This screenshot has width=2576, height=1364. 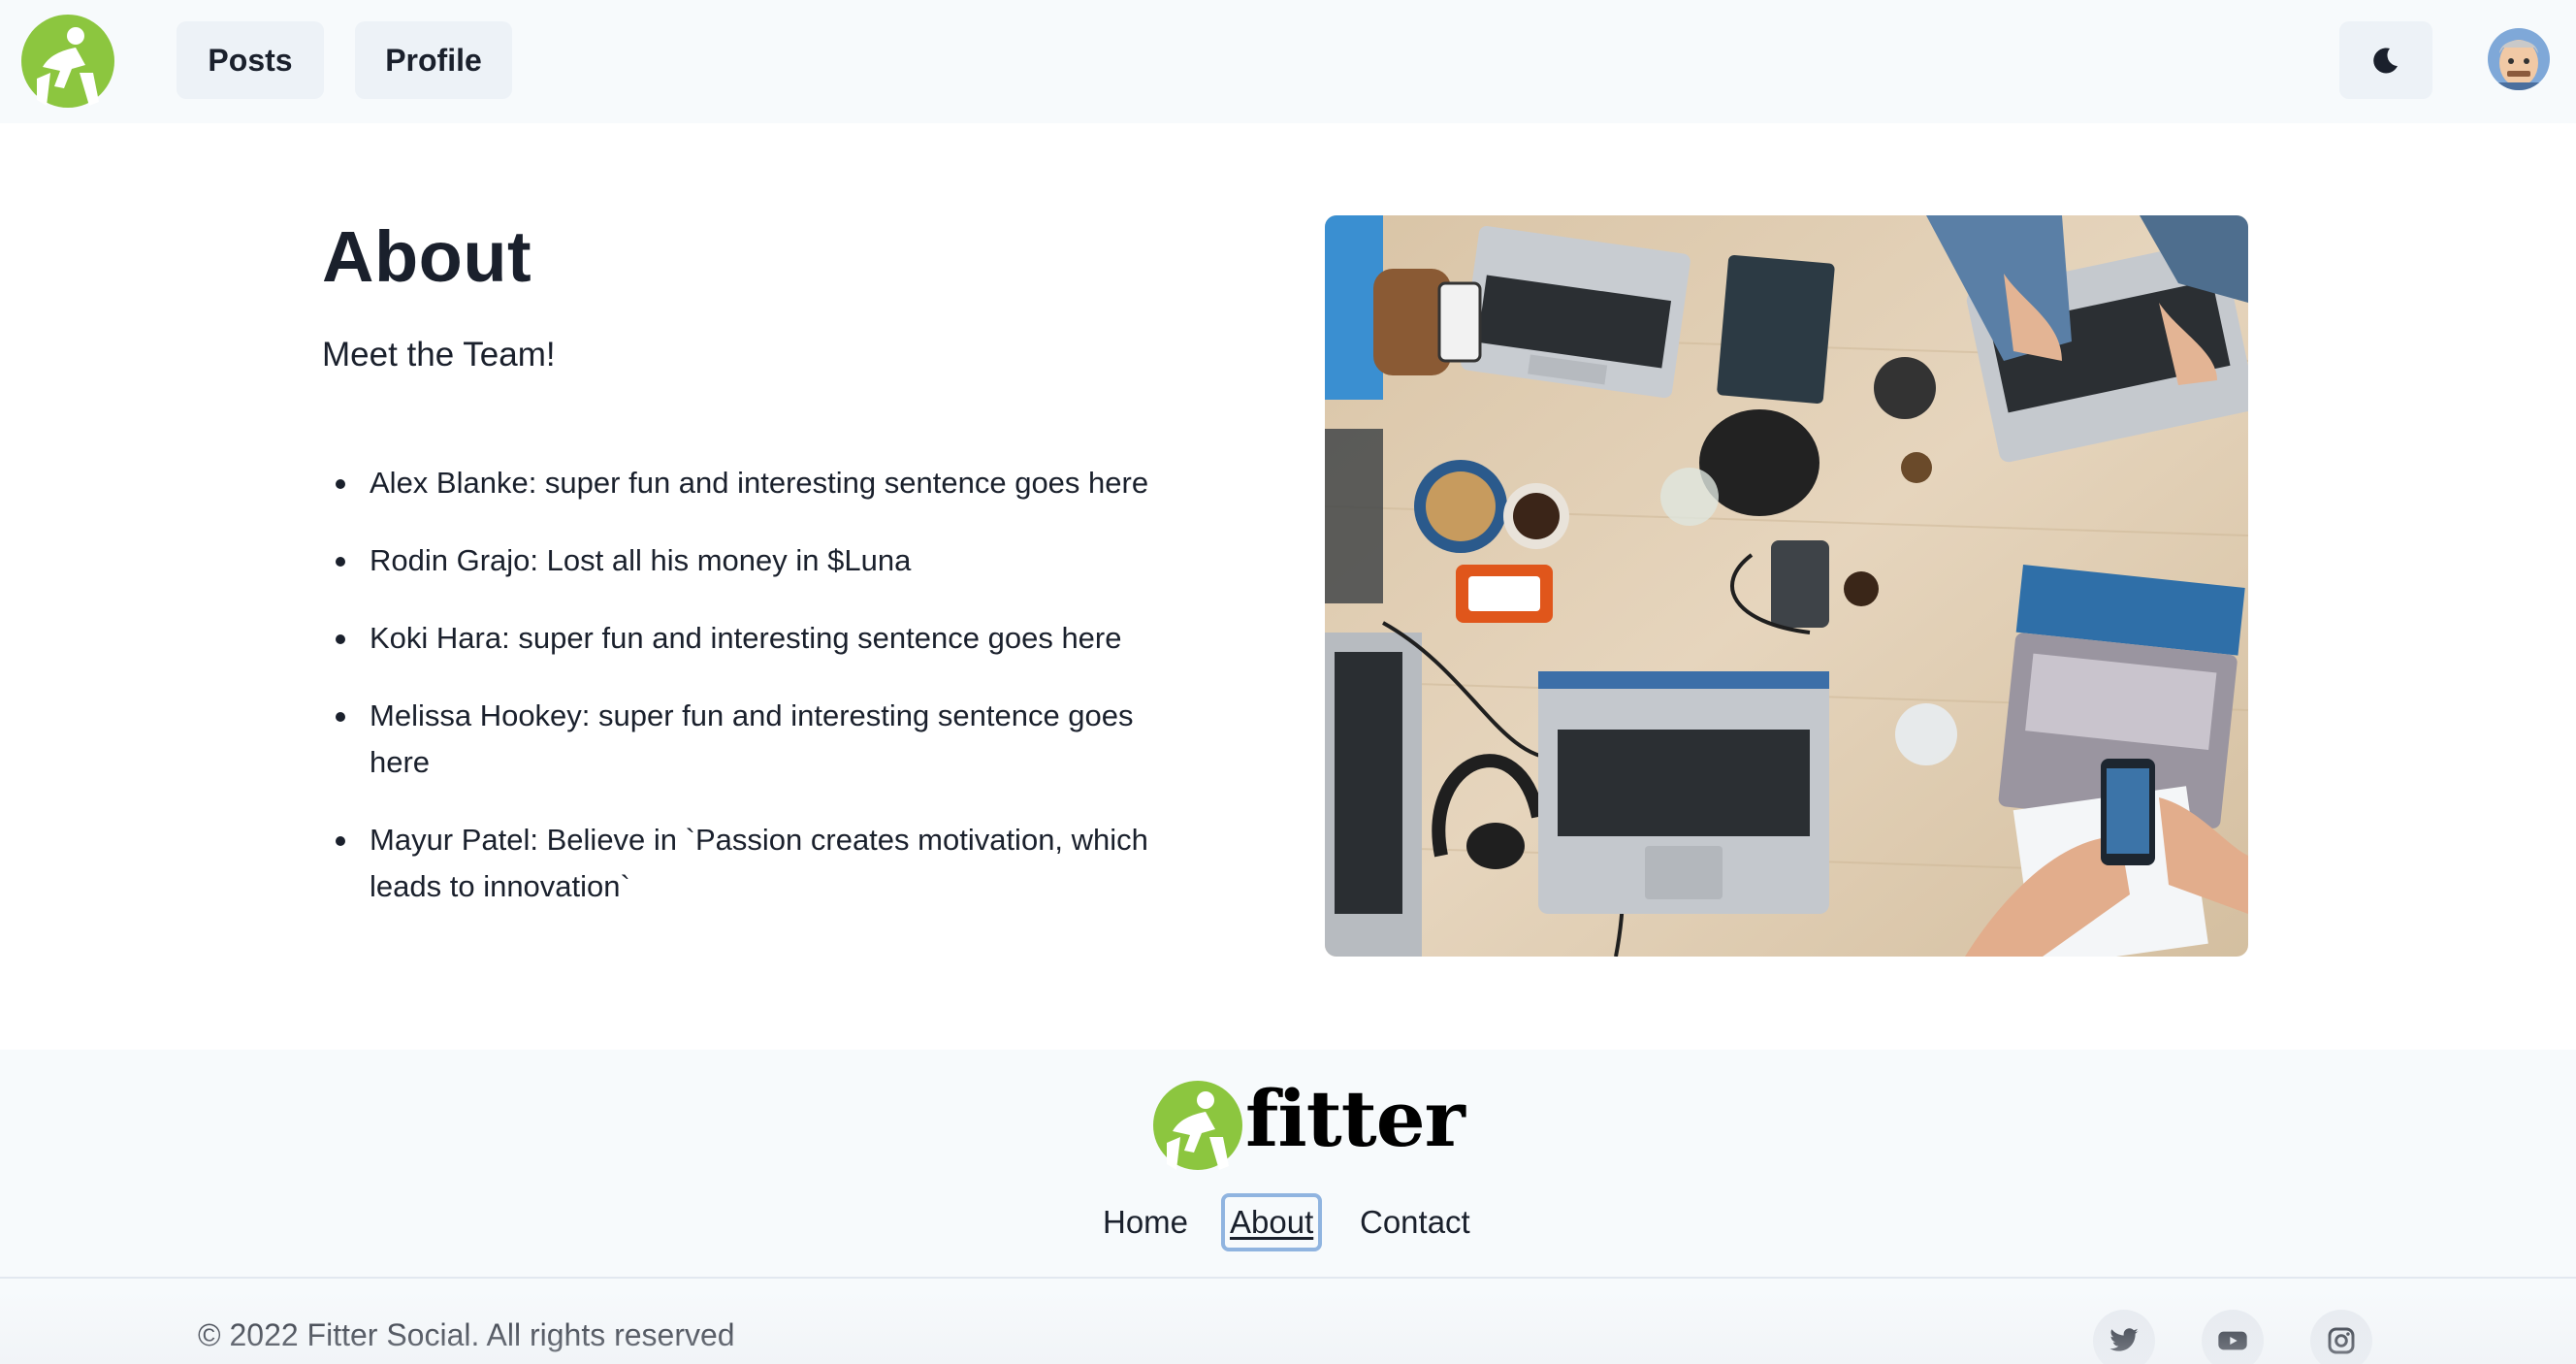 What do you see at coordinates (1145, 1222) in the screenshot?
I see `footer-link-home: Home` at bounding box center [1145, 1222].